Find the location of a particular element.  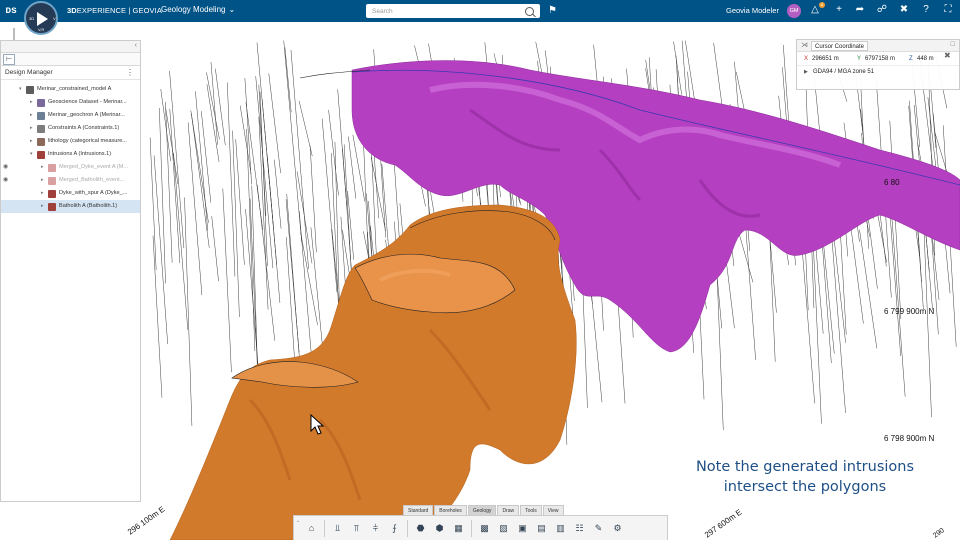

tree-item-label: Constraints A (Constraints.1) is located at coordinates (84, 128).